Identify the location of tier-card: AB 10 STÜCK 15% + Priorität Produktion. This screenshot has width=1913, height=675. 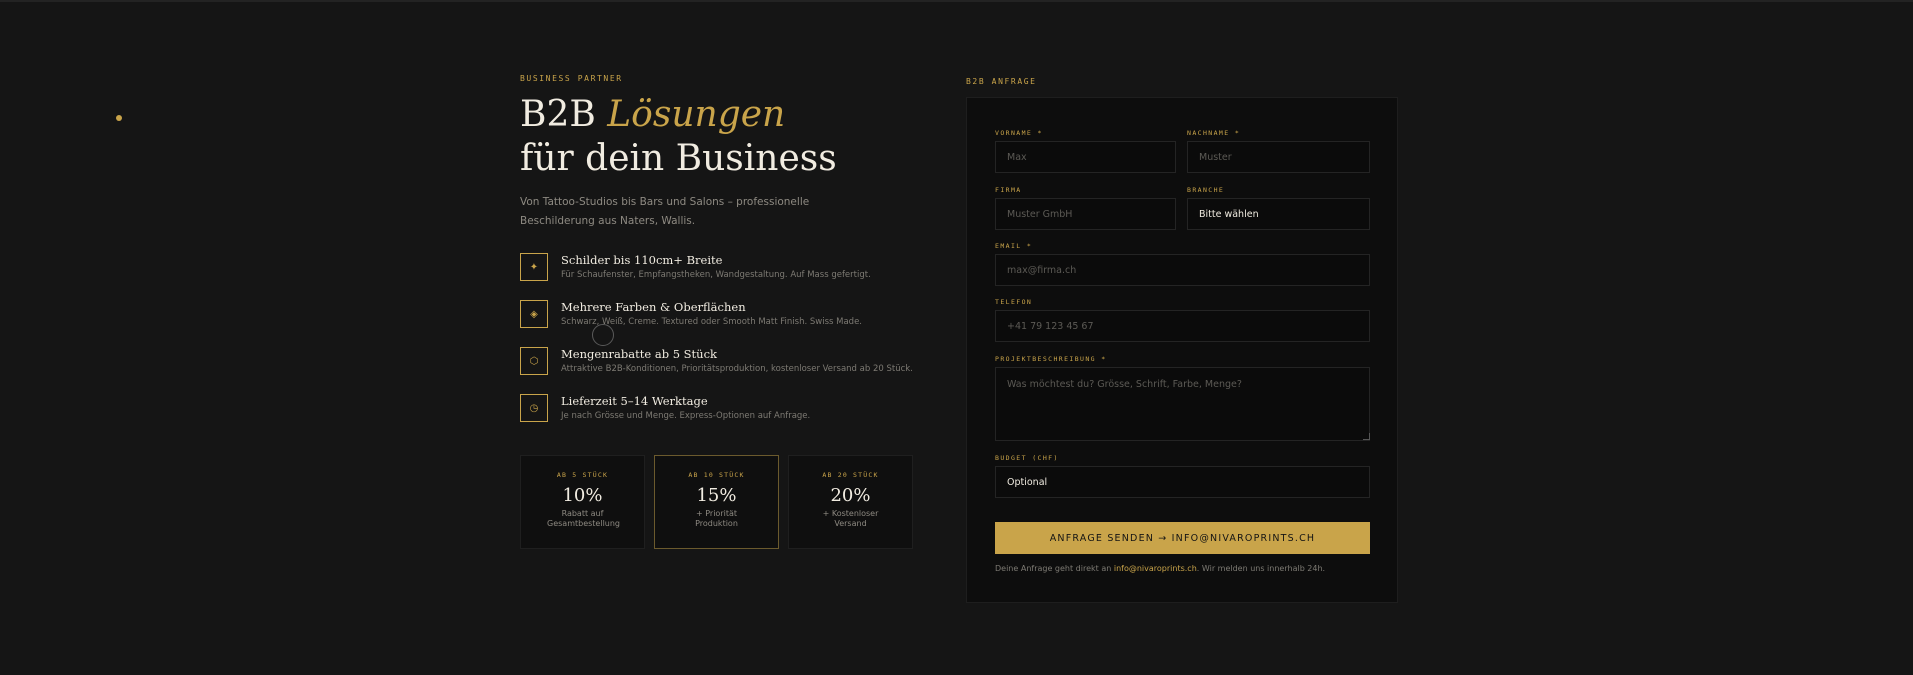
(716, 502).